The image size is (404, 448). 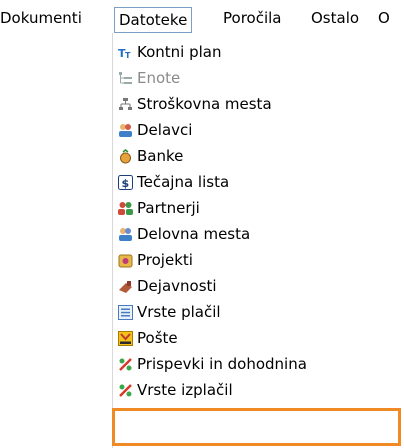 I want to click on menu-item-delovna-mesta: Delovna mesta, so click(x=258, y=234).